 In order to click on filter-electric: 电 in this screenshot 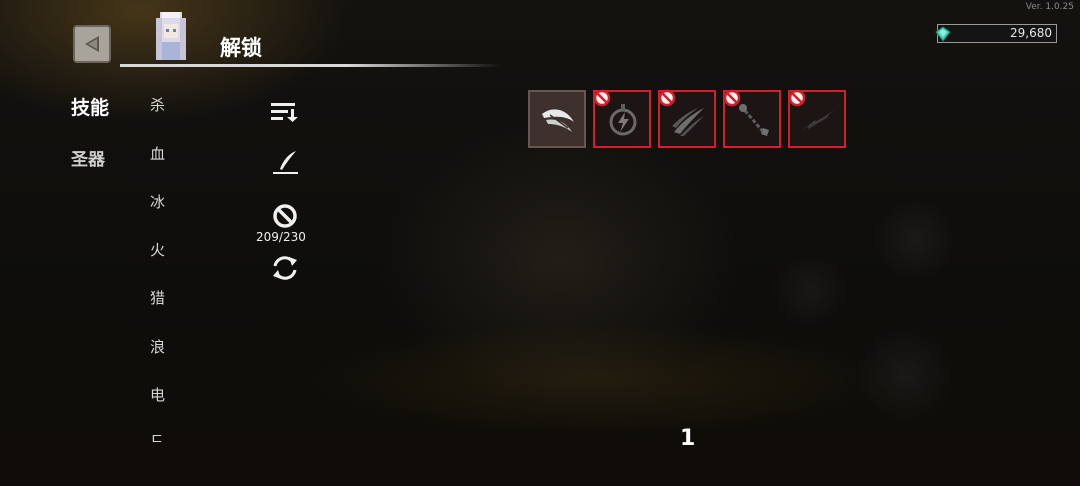, I will do `click(157, 394)`.